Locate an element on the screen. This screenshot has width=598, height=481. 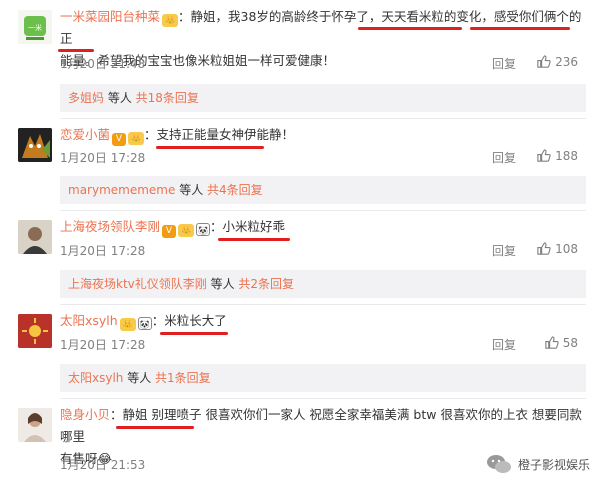
wechat-icon is located at coordinates (498, 464).